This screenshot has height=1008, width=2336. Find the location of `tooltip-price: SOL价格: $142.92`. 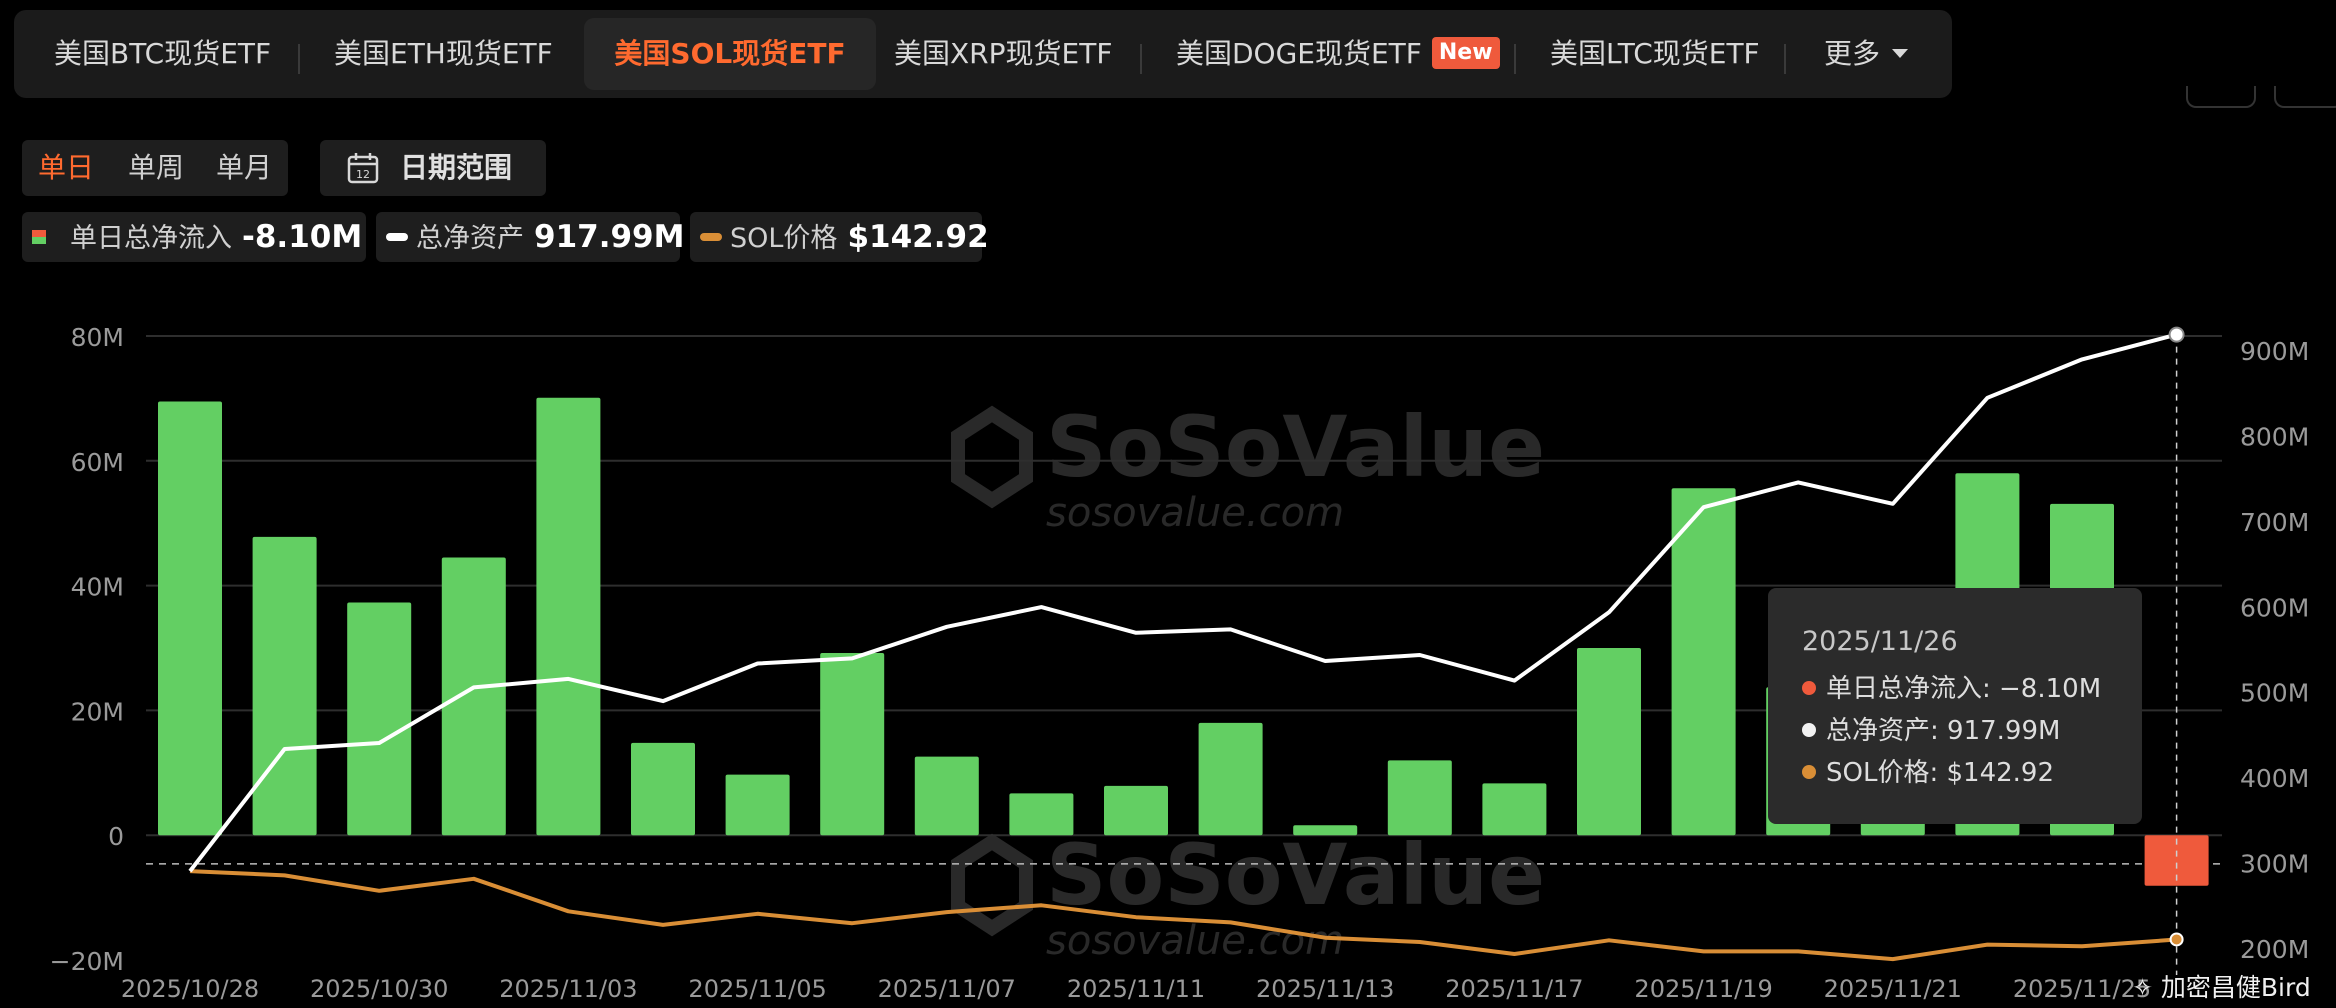

tooltip-price: SOL价格: $142.92 is located at coordinates (1940, 773).